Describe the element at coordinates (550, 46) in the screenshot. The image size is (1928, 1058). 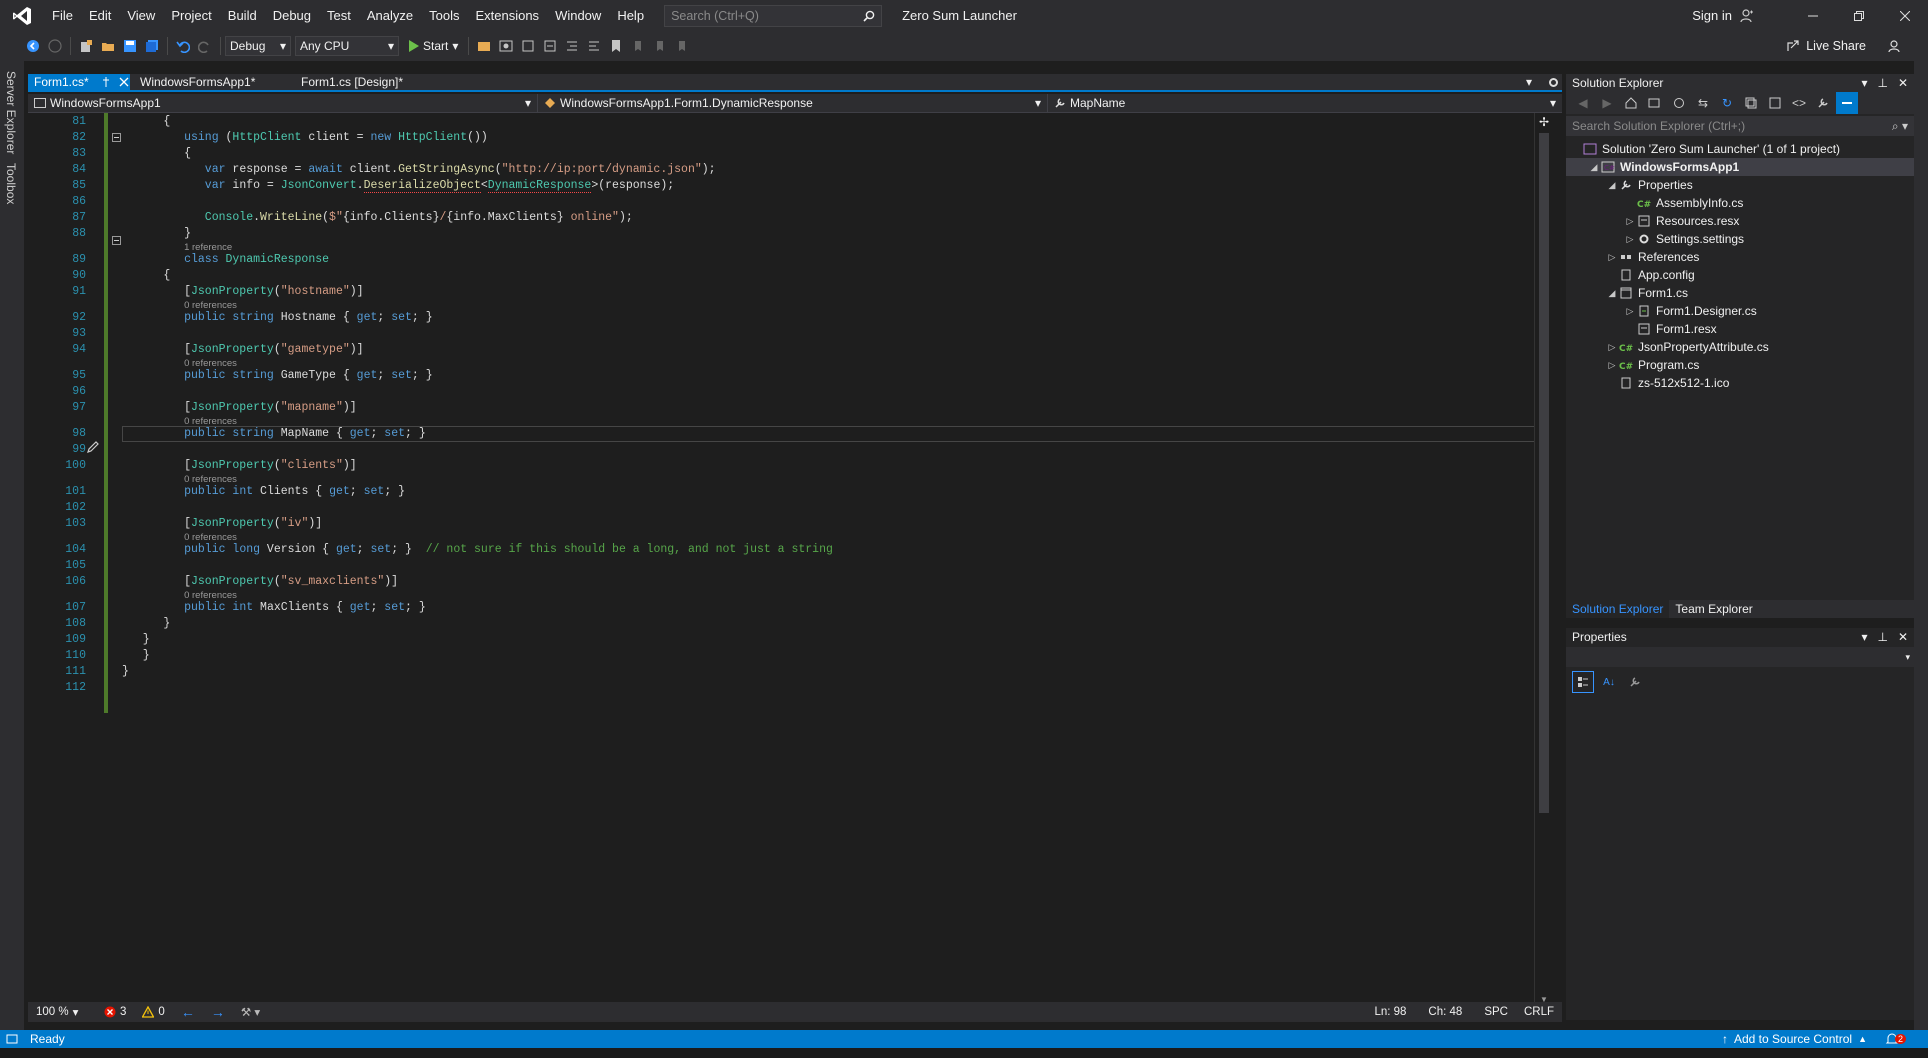
I see `step-over-icon` at that location.